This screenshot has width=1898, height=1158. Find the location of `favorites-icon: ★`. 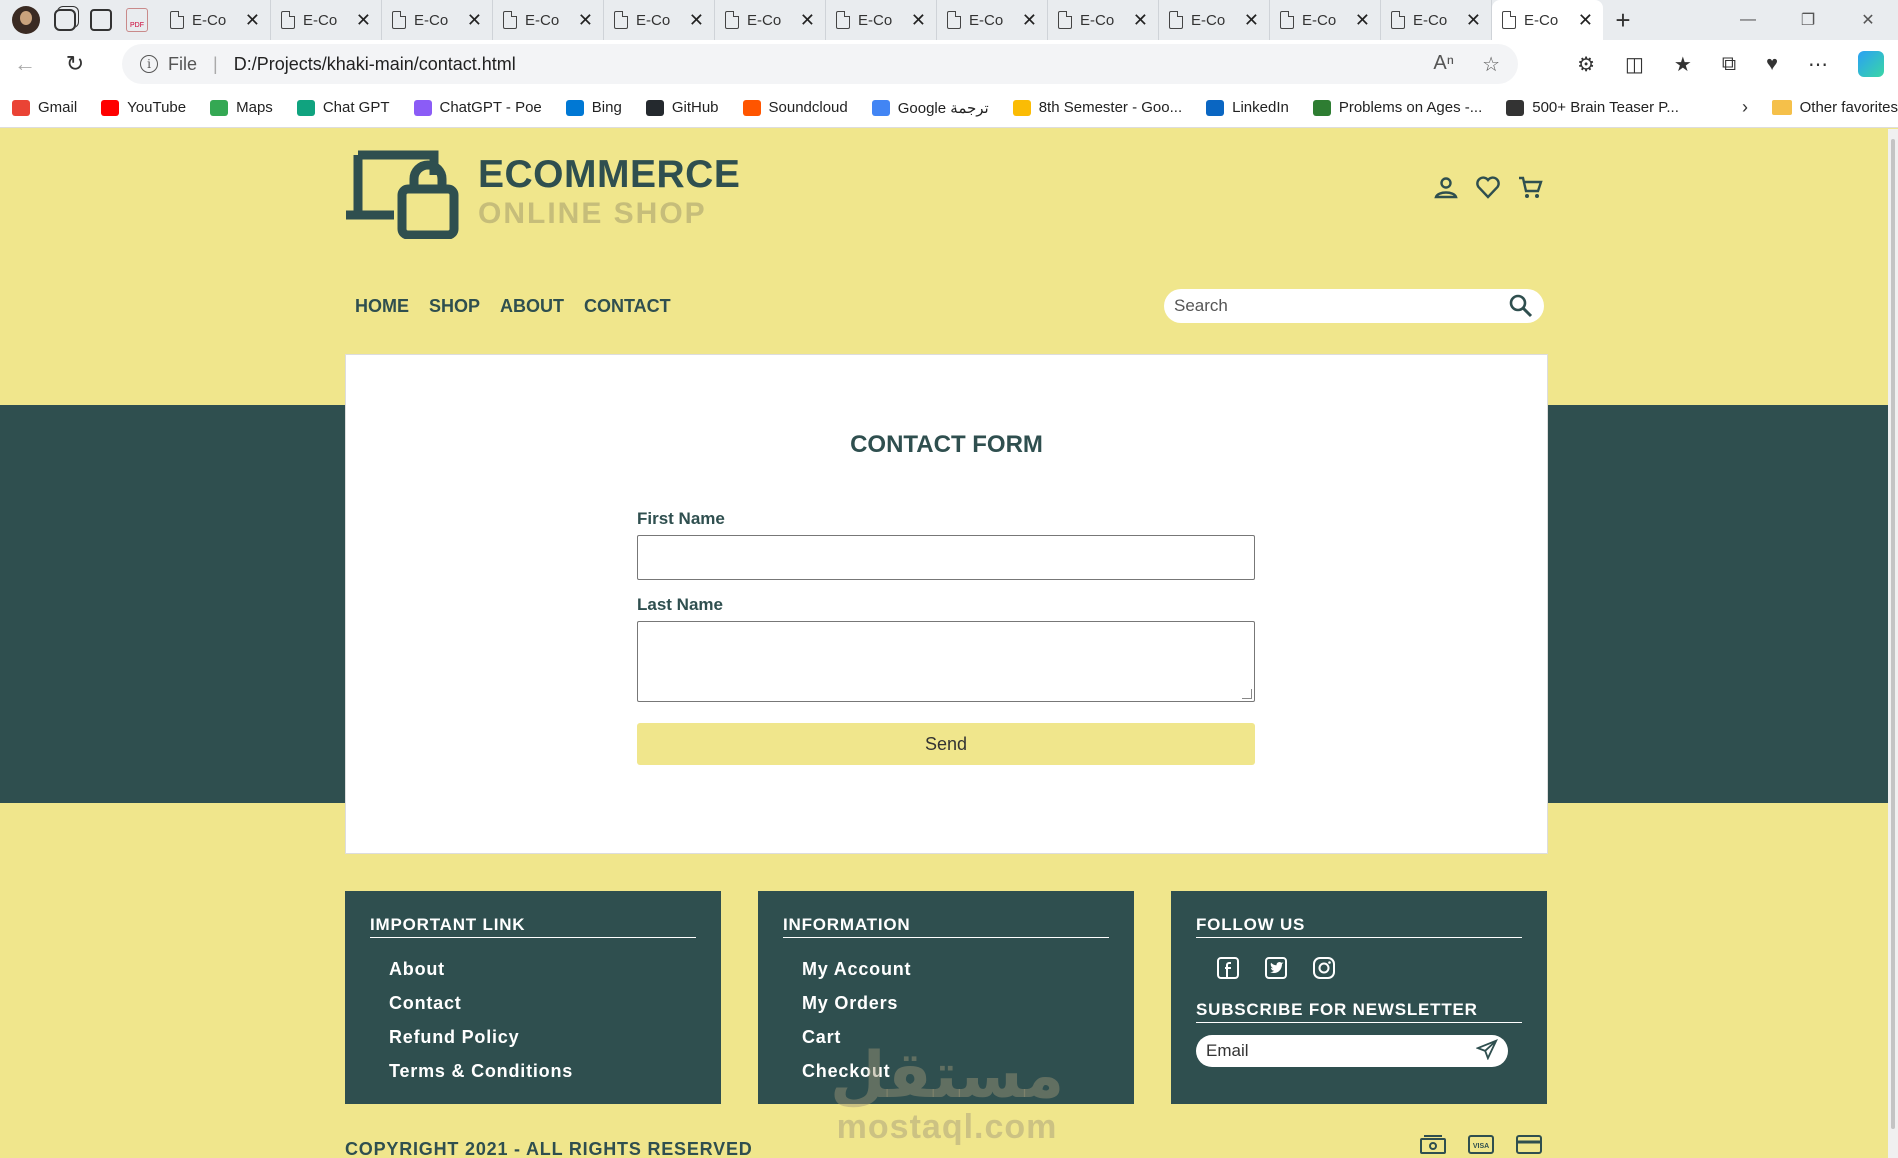

favorites-icon: ★ is located at coordinates (1683, 64).